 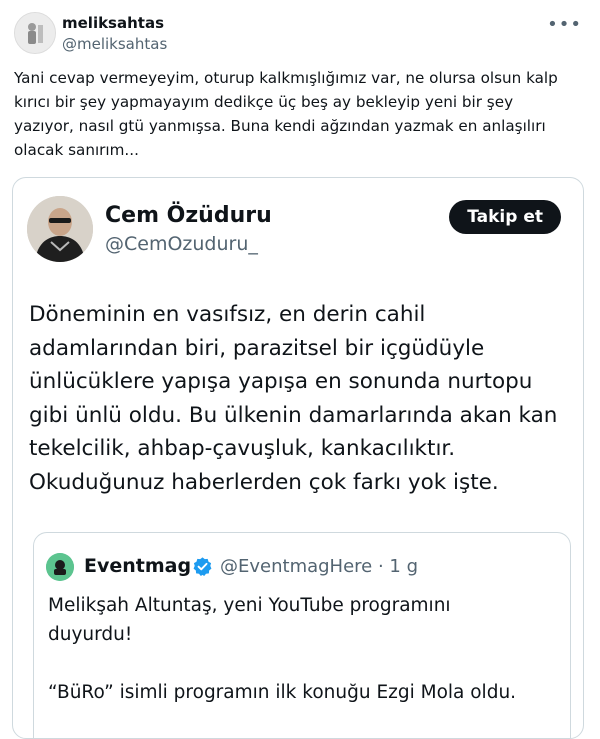 I want to click on author-display-name: Cem Özüduru, so click(x=188, y=215).